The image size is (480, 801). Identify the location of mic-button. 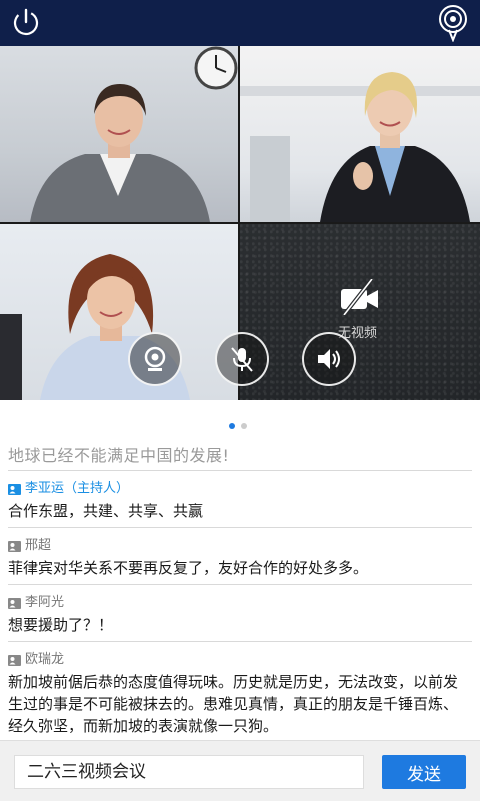
(242, 359).